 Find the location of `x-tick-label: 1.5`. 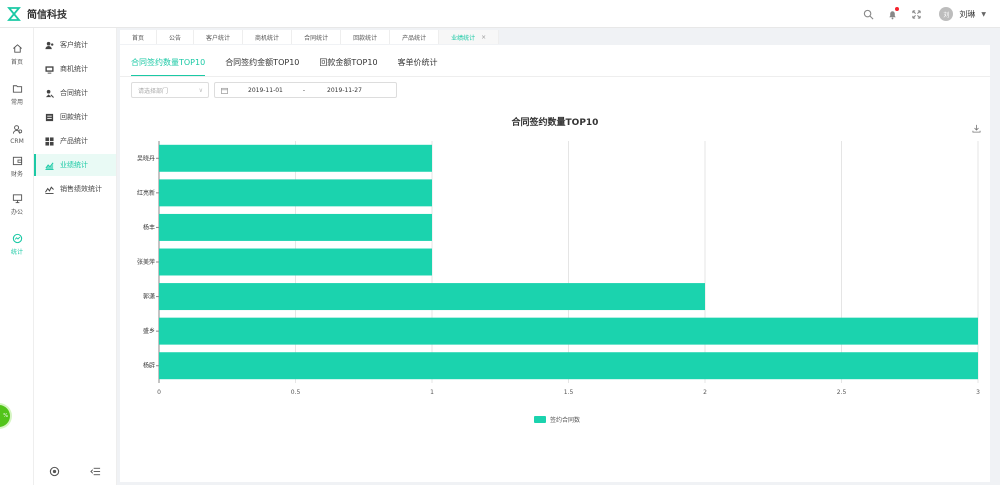

x-tick-label: 1.5 is located at coordinates (569, 392).